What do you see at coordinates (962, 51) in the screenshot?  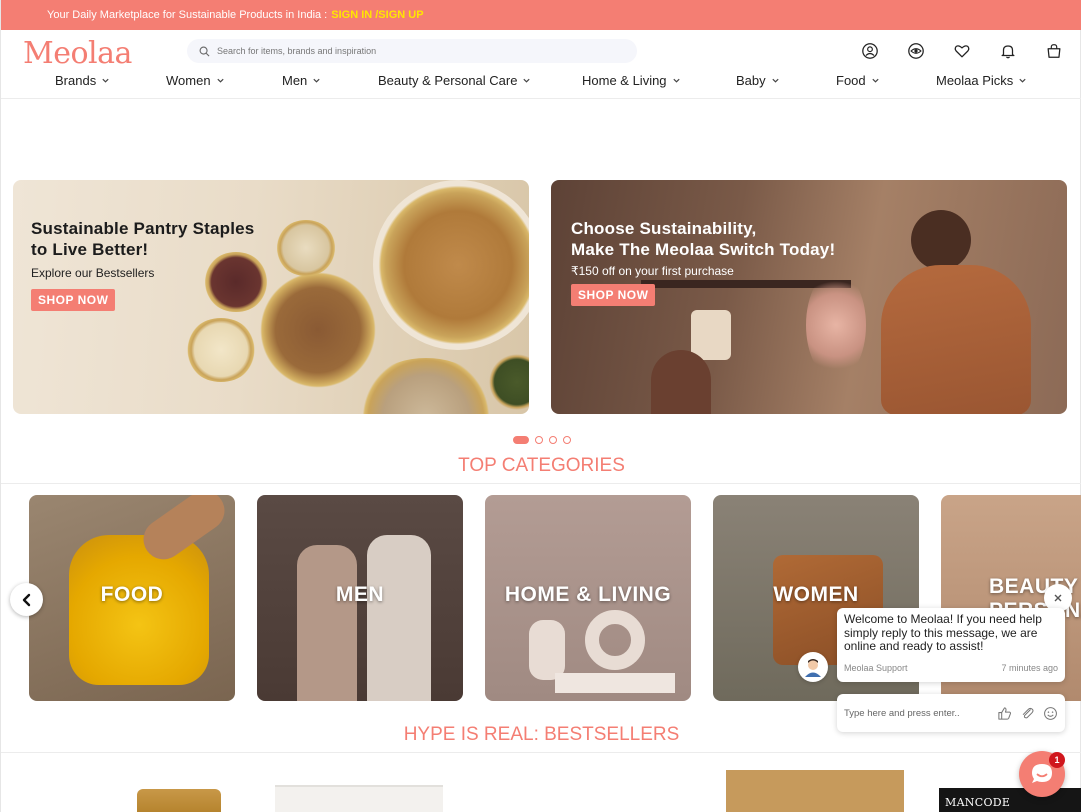 I see `heart-icon` at bounding box center [962, 51].